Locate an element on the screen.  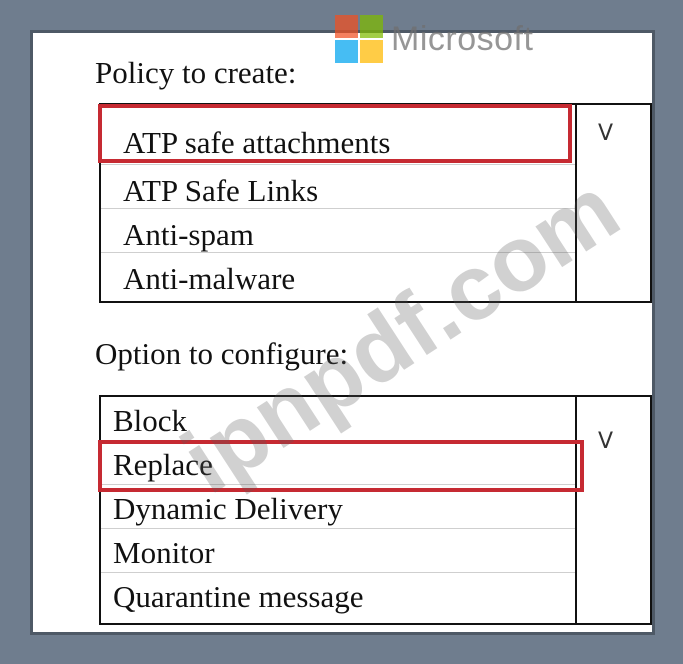
policy-label: Policy to create: is located at coordinates (196, 72).